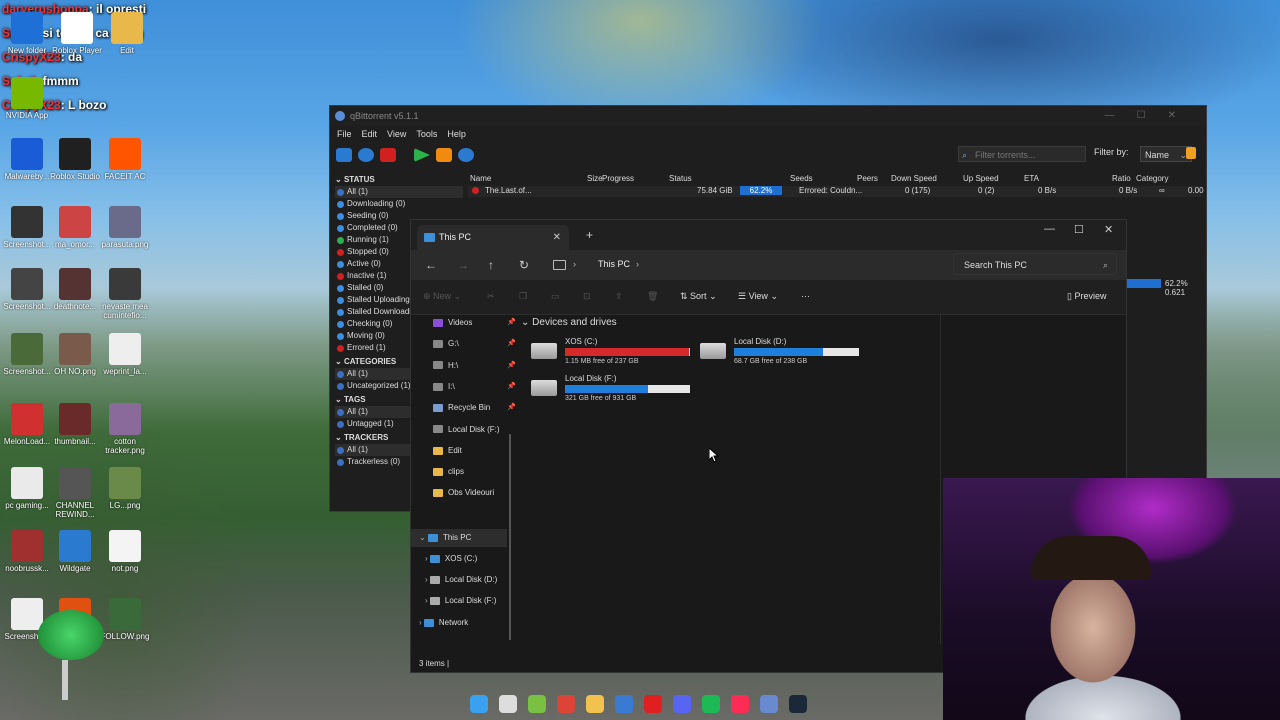  Describe the element at coordinates (388, 155) in the screenshot. I see `delete-icon` at that location.